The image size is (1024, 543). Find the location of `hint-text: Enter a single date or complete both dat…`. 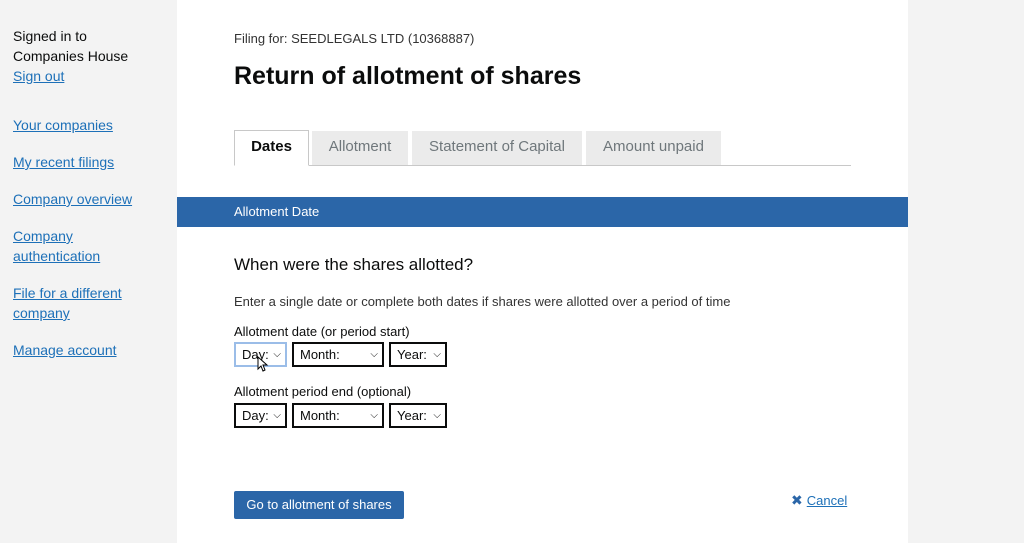

hint-text: Enter a single date or complete both dat… is located at coordinates (482, 301).